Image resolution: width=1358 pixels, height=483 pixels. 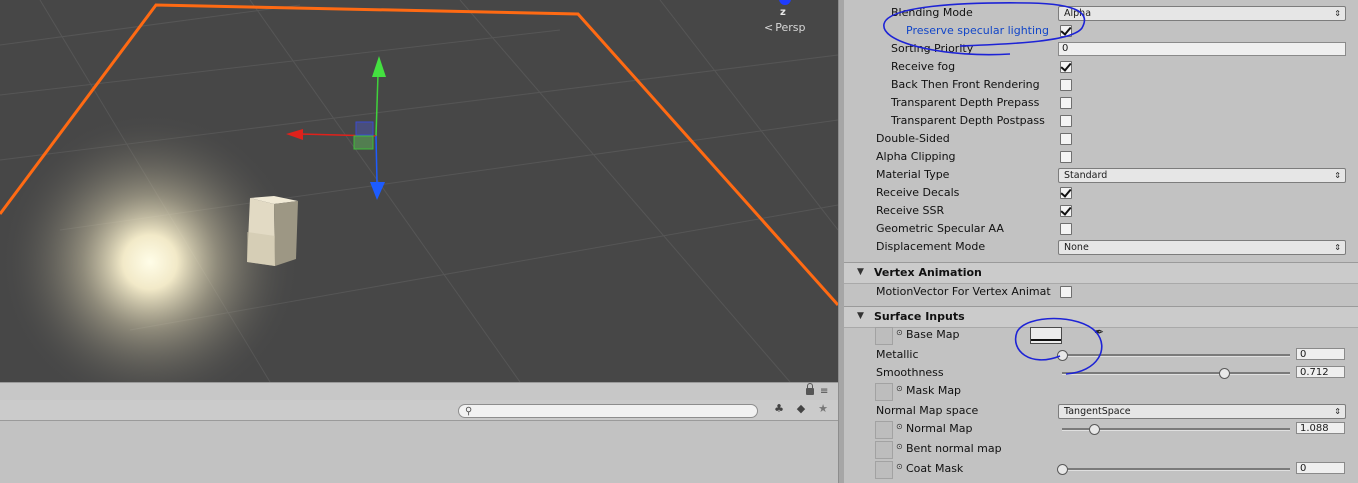 What do you see at coordinates (918, 192) in the screenshot?
I see `receive-decals-label: Receive Decals` at bounding box center [918, 192].